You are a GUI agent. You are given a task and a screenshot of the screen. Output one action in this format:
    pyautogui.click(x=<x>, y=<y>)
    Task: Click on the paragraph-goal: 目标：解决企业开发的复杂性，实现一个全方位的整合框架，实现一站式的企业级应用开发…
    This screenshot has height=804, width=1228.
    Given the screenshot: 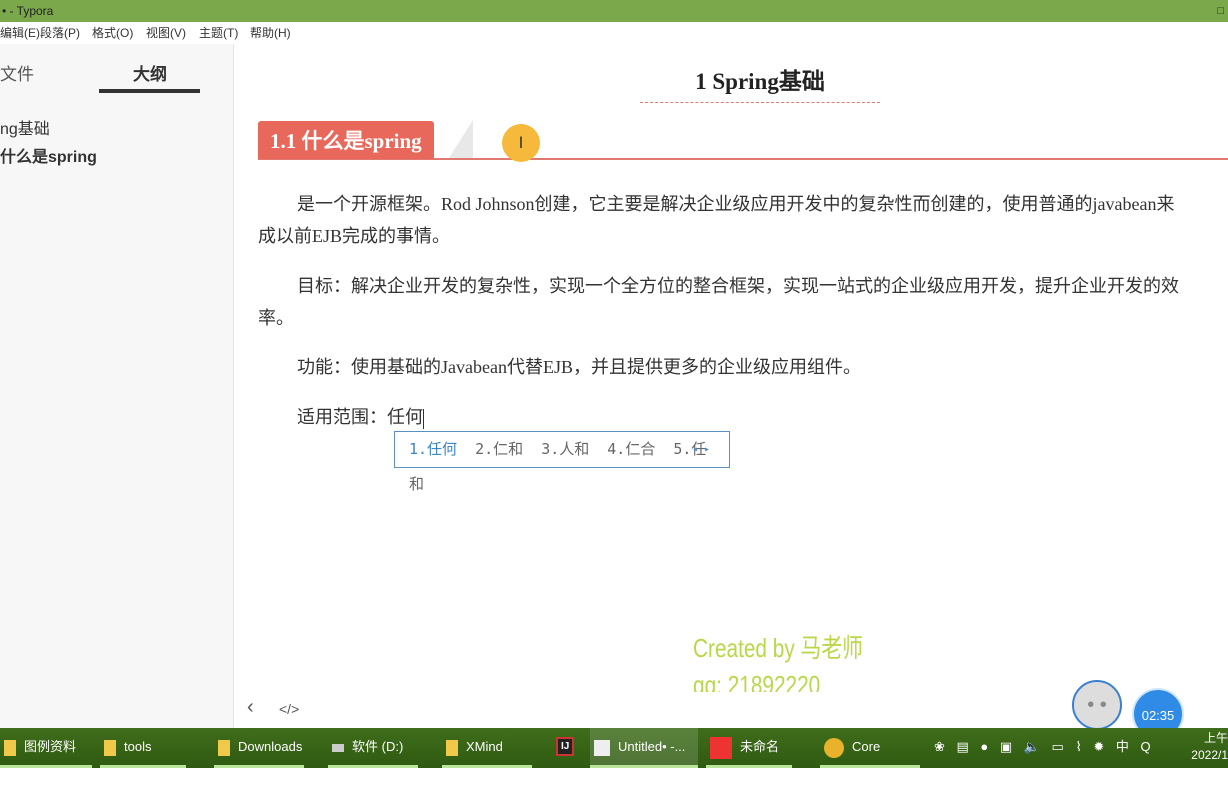 What is the action you would take?
    pyautogui.click(x=718, y=302)
    